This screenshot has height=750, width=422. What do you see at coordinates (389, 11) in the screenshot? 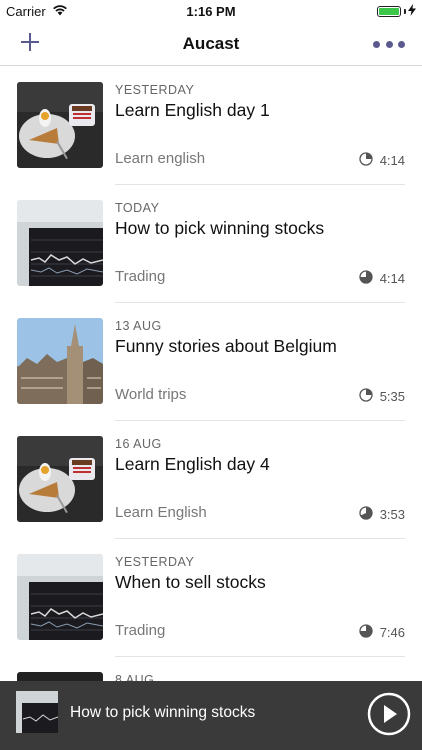
I see `battery-icon` at bounding box center [389, 11].